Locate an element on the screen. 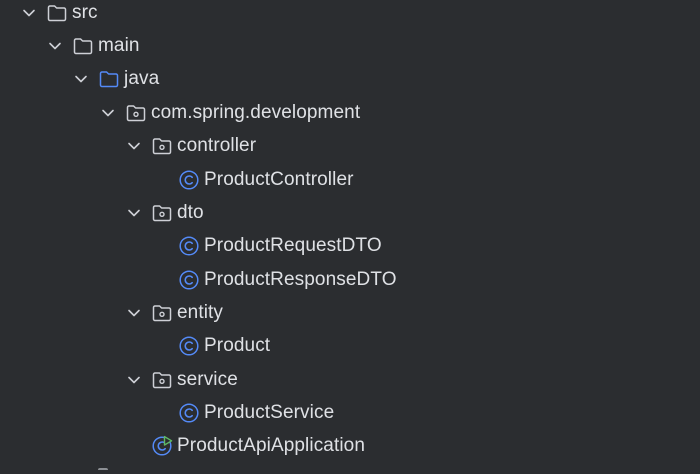 The width and height of the screenshot is (700, 474). source-root-folder-icon is located at coordinates (109, 79).